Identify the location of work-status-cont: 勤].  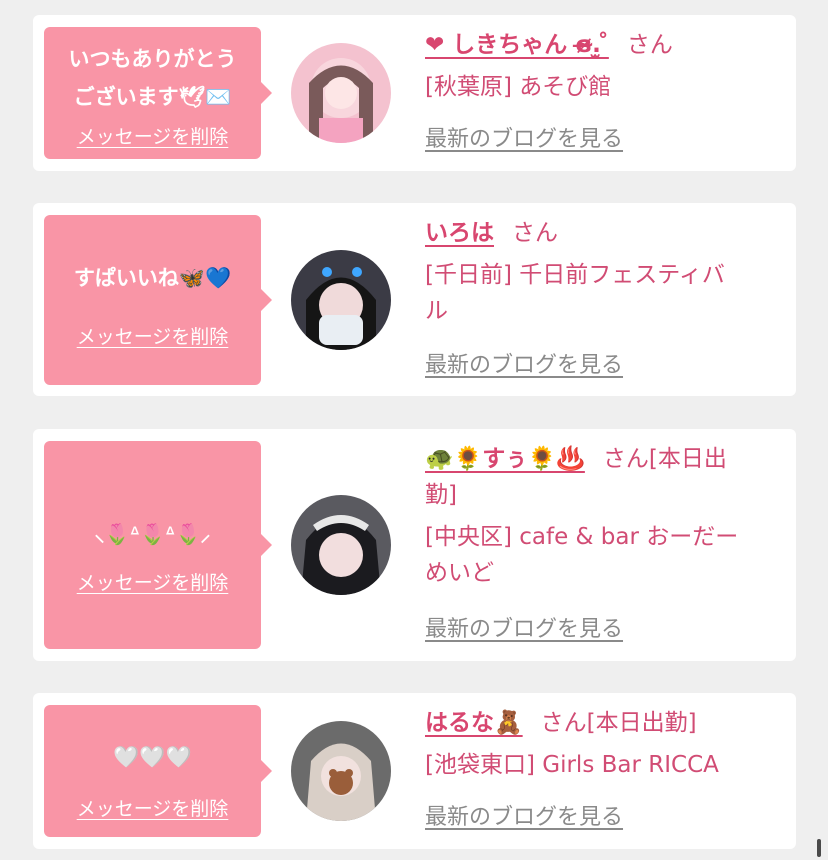
(441, 495).